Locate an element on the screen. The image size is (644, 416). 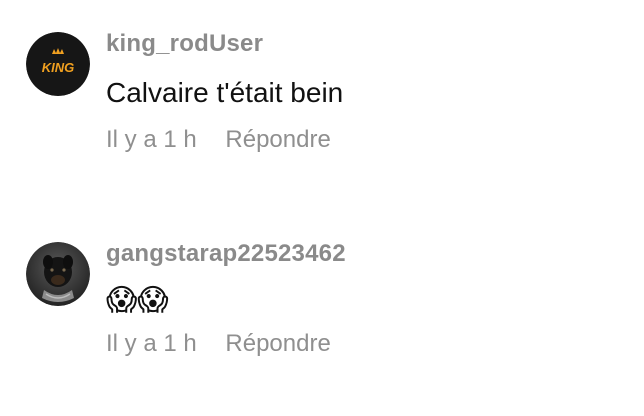
comment-username: king_rodUser is located at coordinates (366, 44).